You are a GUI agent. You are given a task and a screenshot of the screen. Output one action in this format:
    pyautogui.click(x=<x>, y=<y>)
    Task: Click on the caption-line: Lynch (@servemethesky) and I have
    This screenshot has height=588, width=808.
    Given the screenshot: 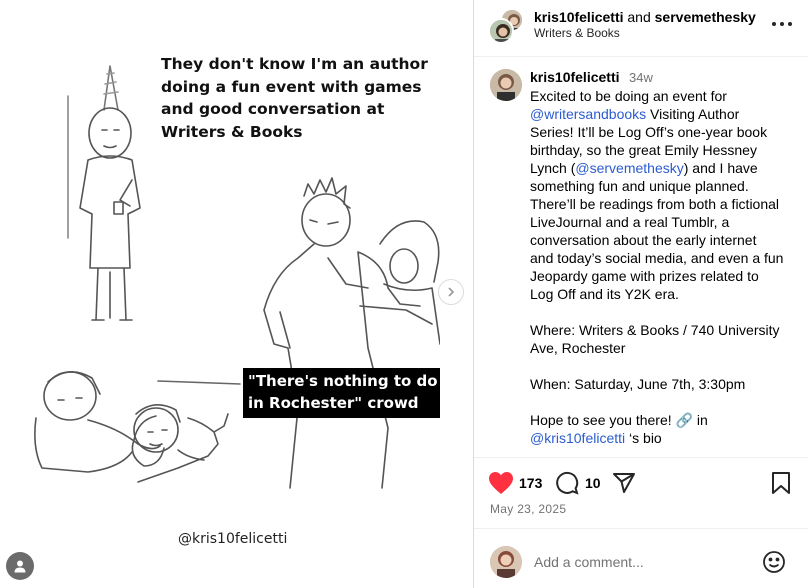 What is the action you would take?
    pyautogui.click(x=665, y=168)
    